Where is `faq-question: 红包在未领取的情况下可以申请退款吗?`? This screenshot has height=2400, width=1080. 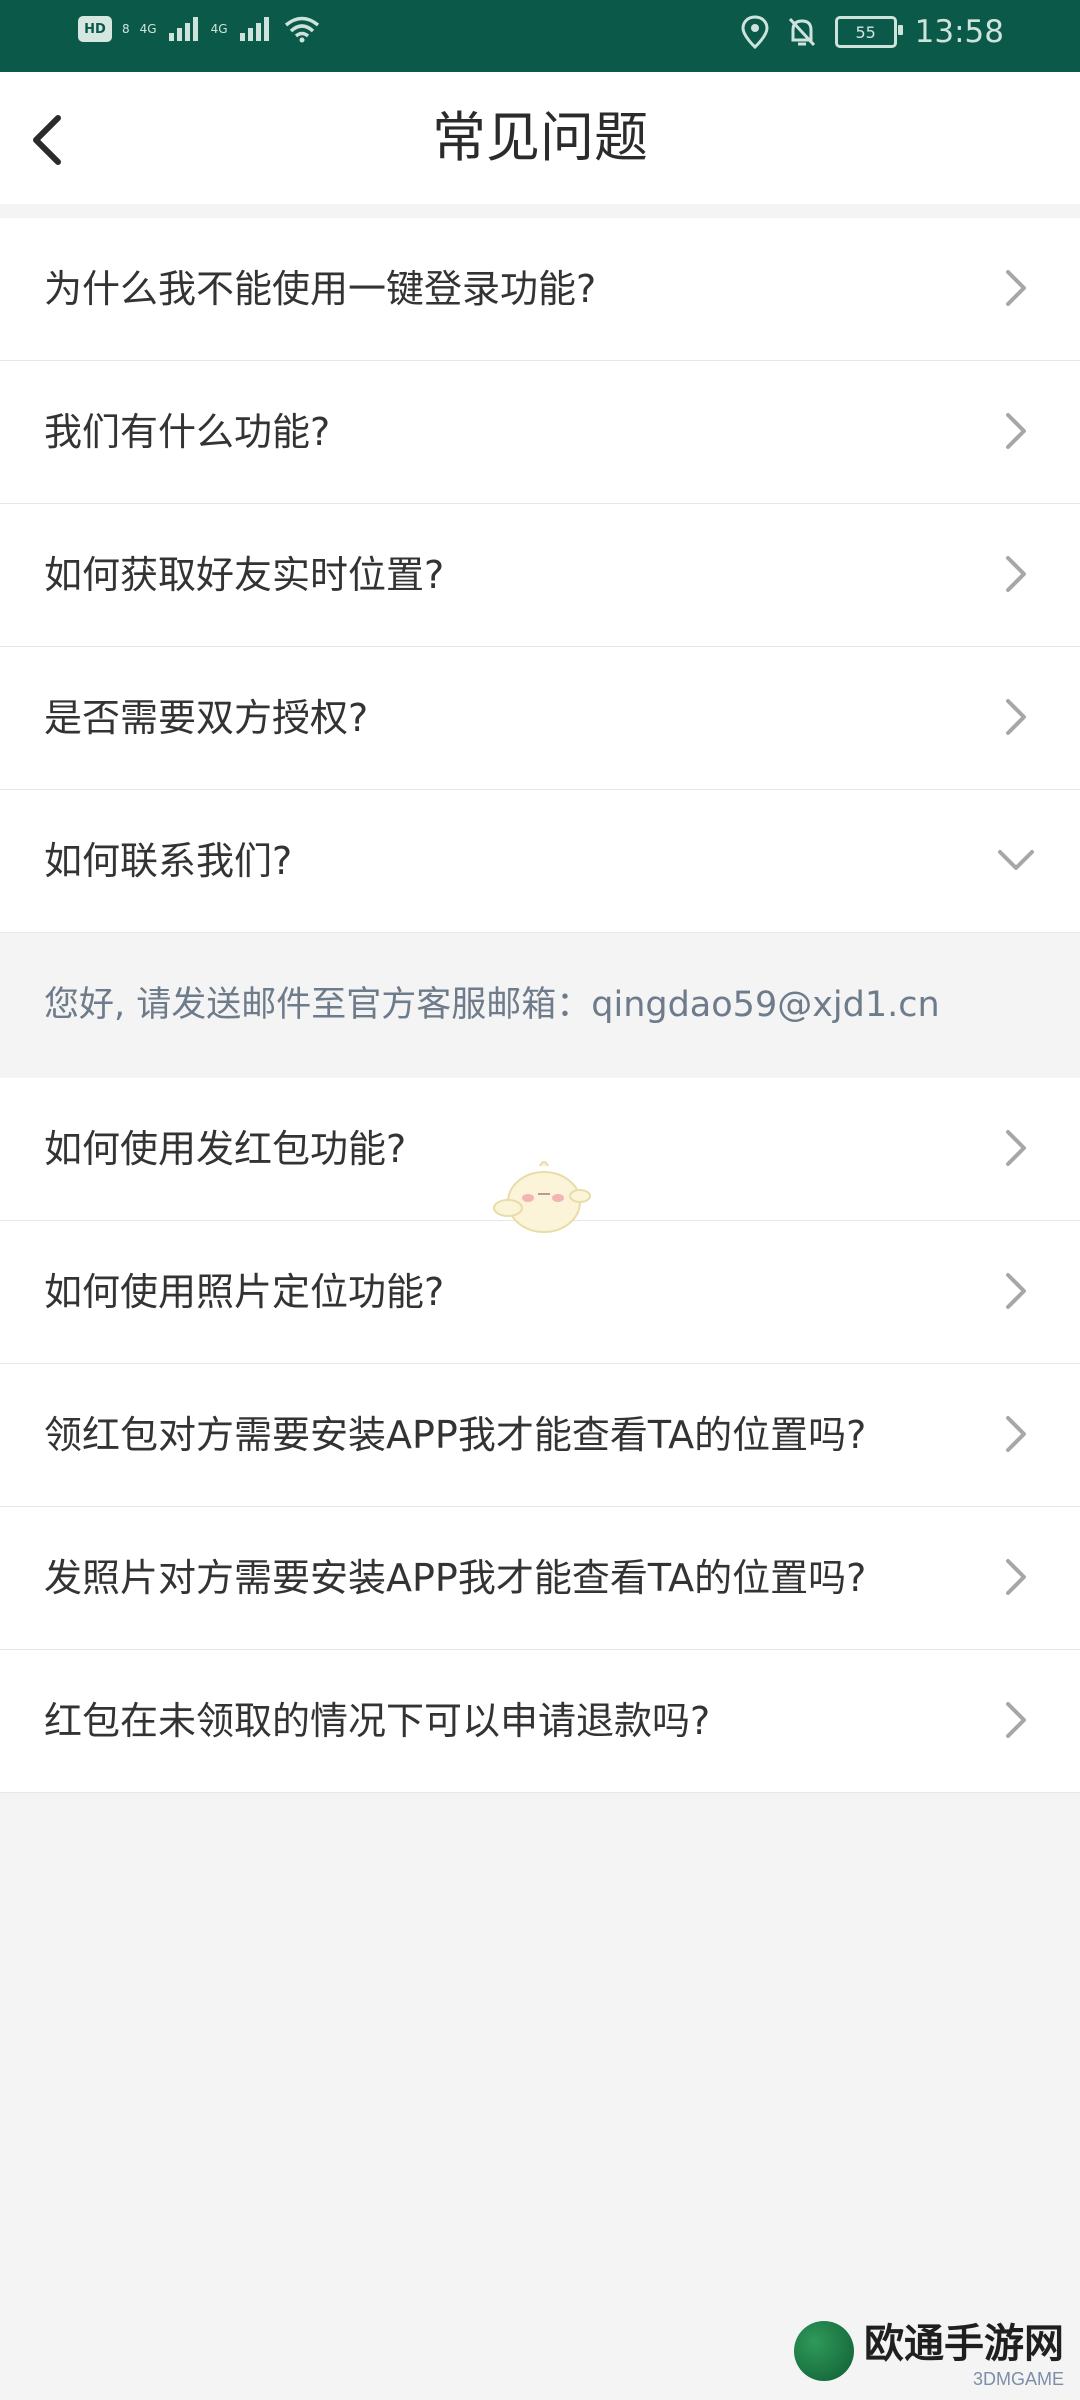 faq-question: 红包在未领取的情况下可以申请退款吗? is located at coordinates (377, 1721).